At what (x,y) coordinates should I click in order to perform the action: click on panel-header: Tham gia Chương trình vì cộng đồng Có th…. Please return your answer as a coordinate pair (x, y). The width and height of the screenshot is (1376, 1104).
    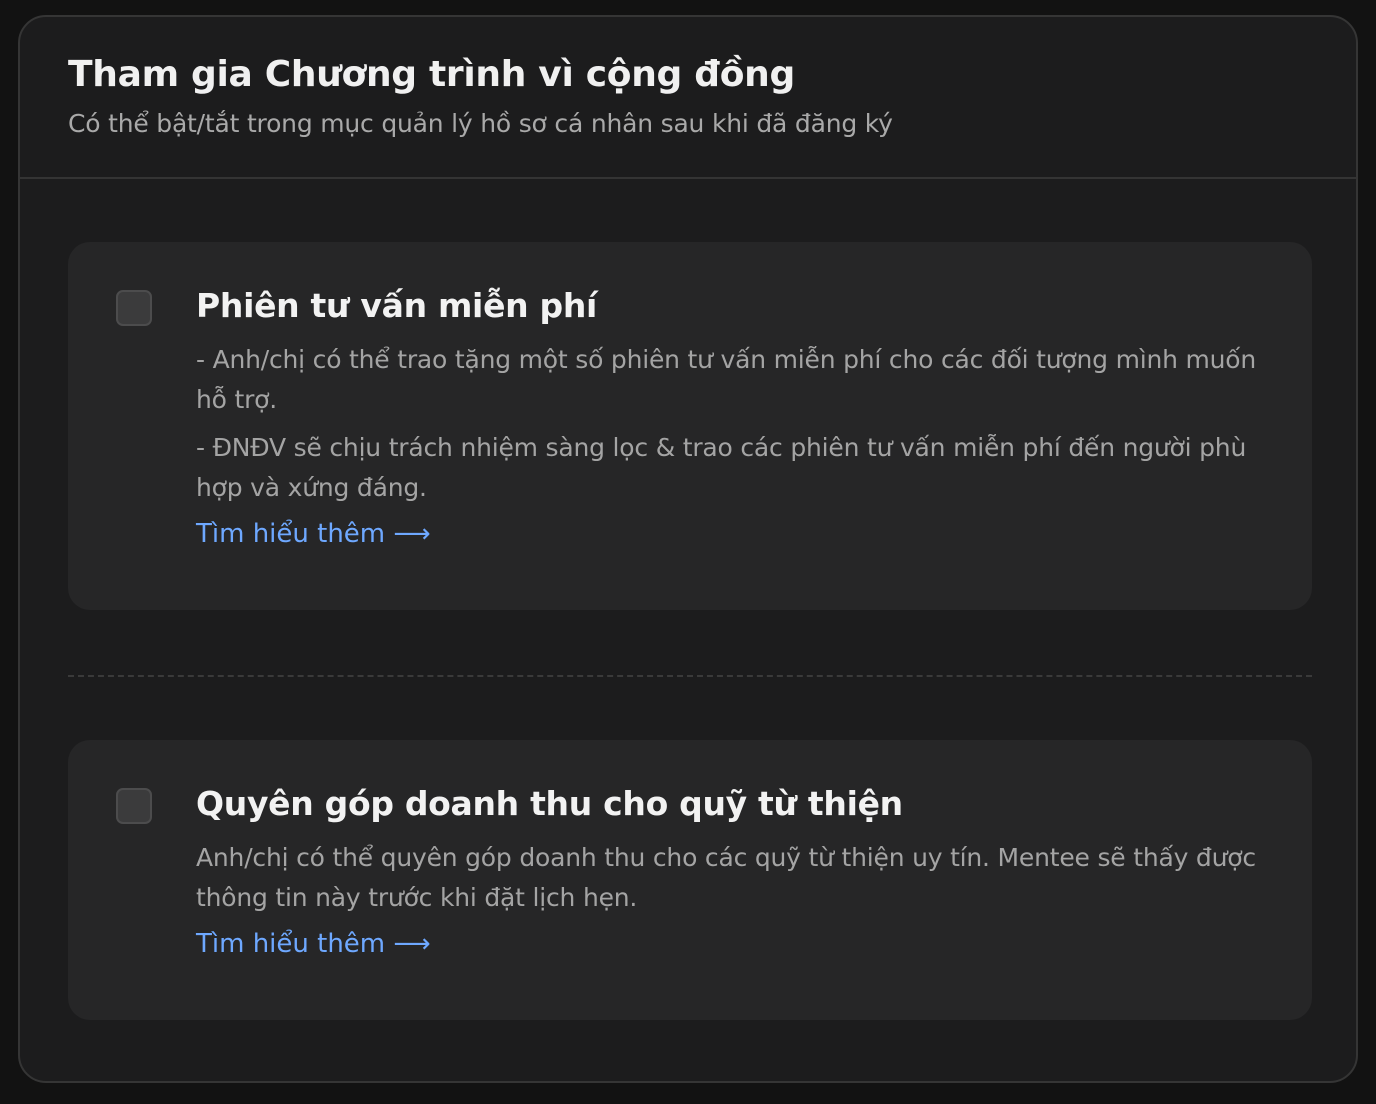
    Looking at the image, I should click on (688, 98).